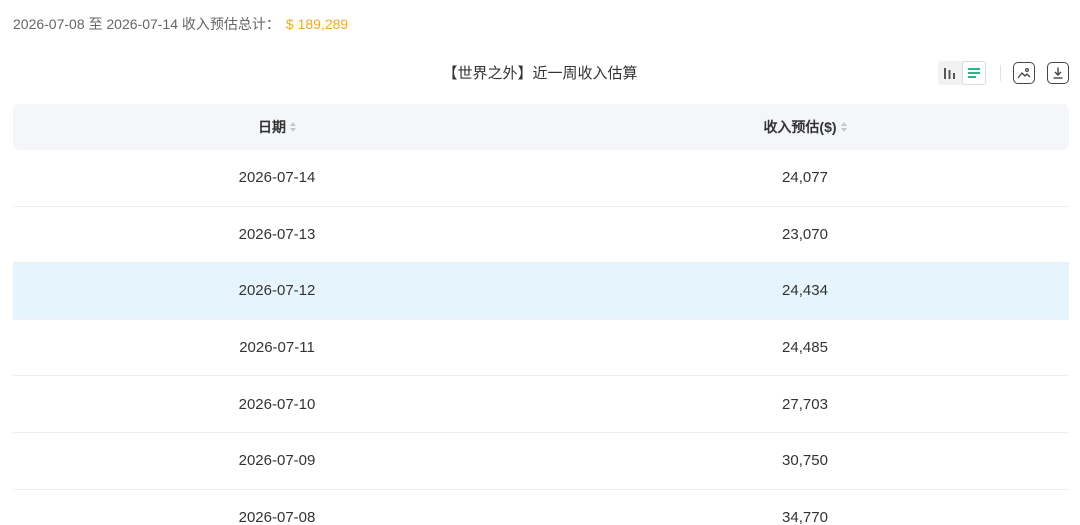 This screenshot has width=1080, height=525. I want to click on cell-revenue: 34,770, so click(805, 516).